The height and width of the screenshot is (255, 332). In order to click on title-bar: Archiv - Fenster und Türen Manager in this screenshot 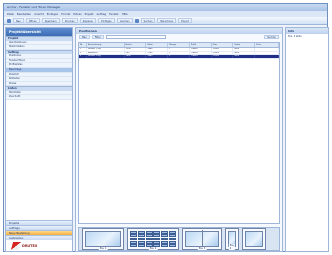, I will do `click(165, 7)`.